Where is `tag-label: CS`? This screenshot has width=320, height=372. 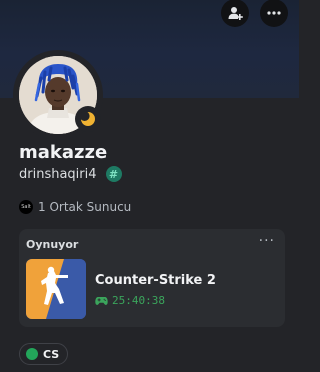
tag-label: CS is located at coordinates (51, 354).